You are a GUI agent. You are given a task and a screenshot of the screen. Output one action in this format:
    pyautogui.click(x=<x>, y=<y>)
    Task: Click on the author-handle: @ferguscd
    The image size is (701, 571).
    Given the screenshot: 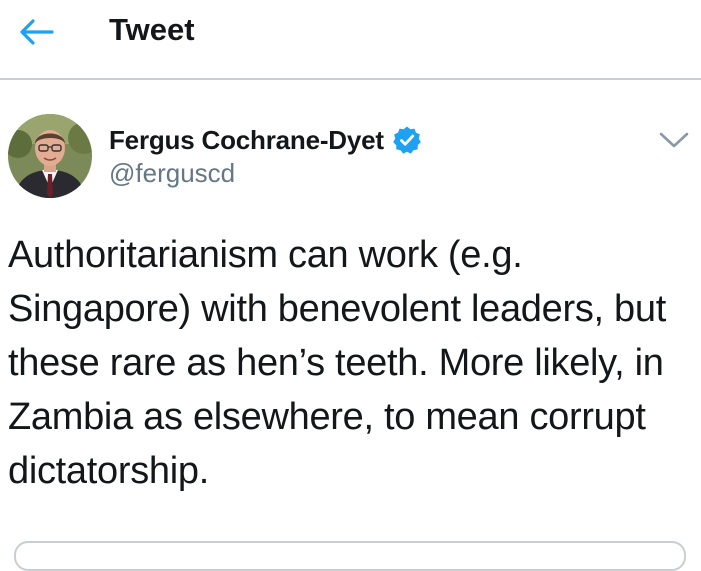 What is the action you would take?
    pyautogui.click(x=172, y=173)
    